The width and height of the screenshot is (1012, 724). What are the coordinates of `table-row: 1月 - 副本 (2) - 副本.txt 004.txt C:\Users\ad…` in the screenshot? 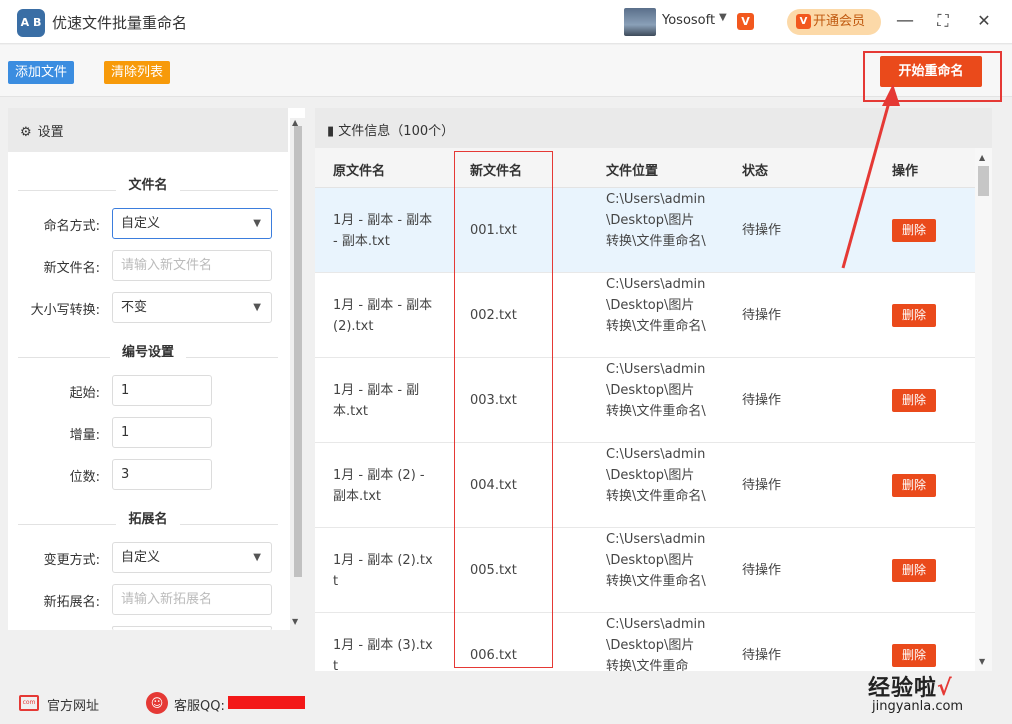 It's located at (645, 485).